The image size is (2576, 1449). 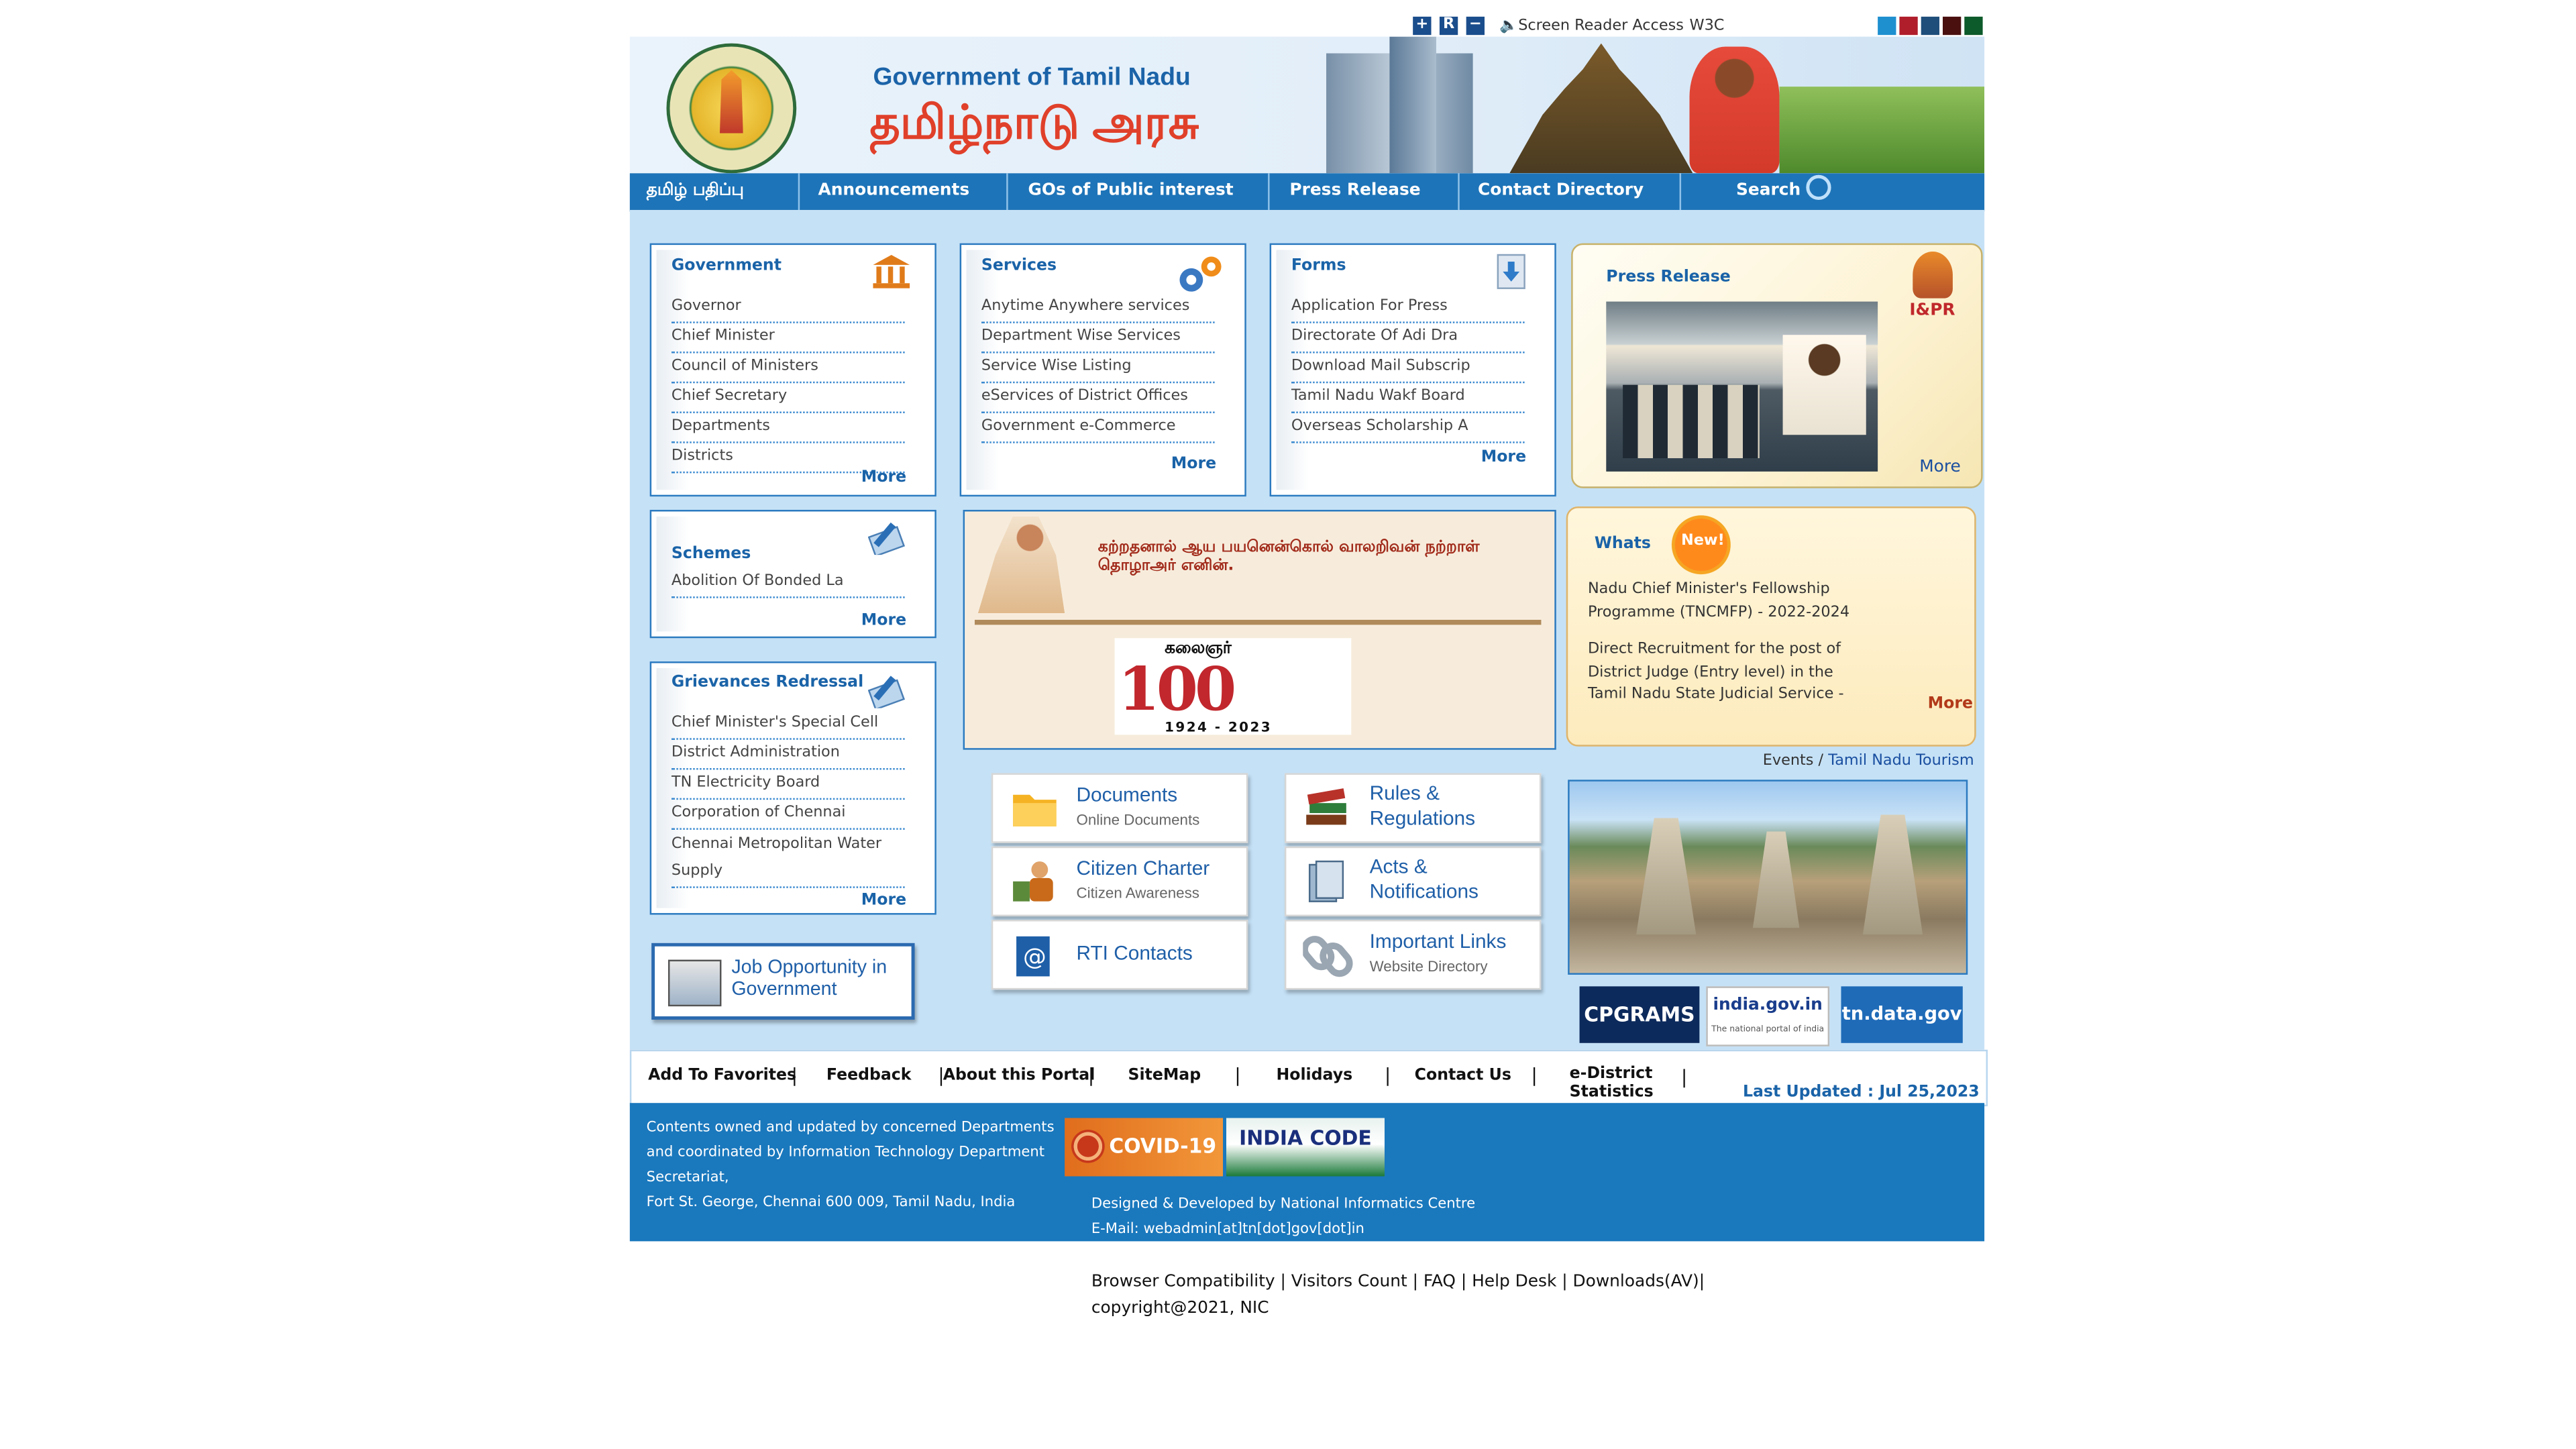 I want to click on theme-swatch-red, so click(x=1908, y=26).